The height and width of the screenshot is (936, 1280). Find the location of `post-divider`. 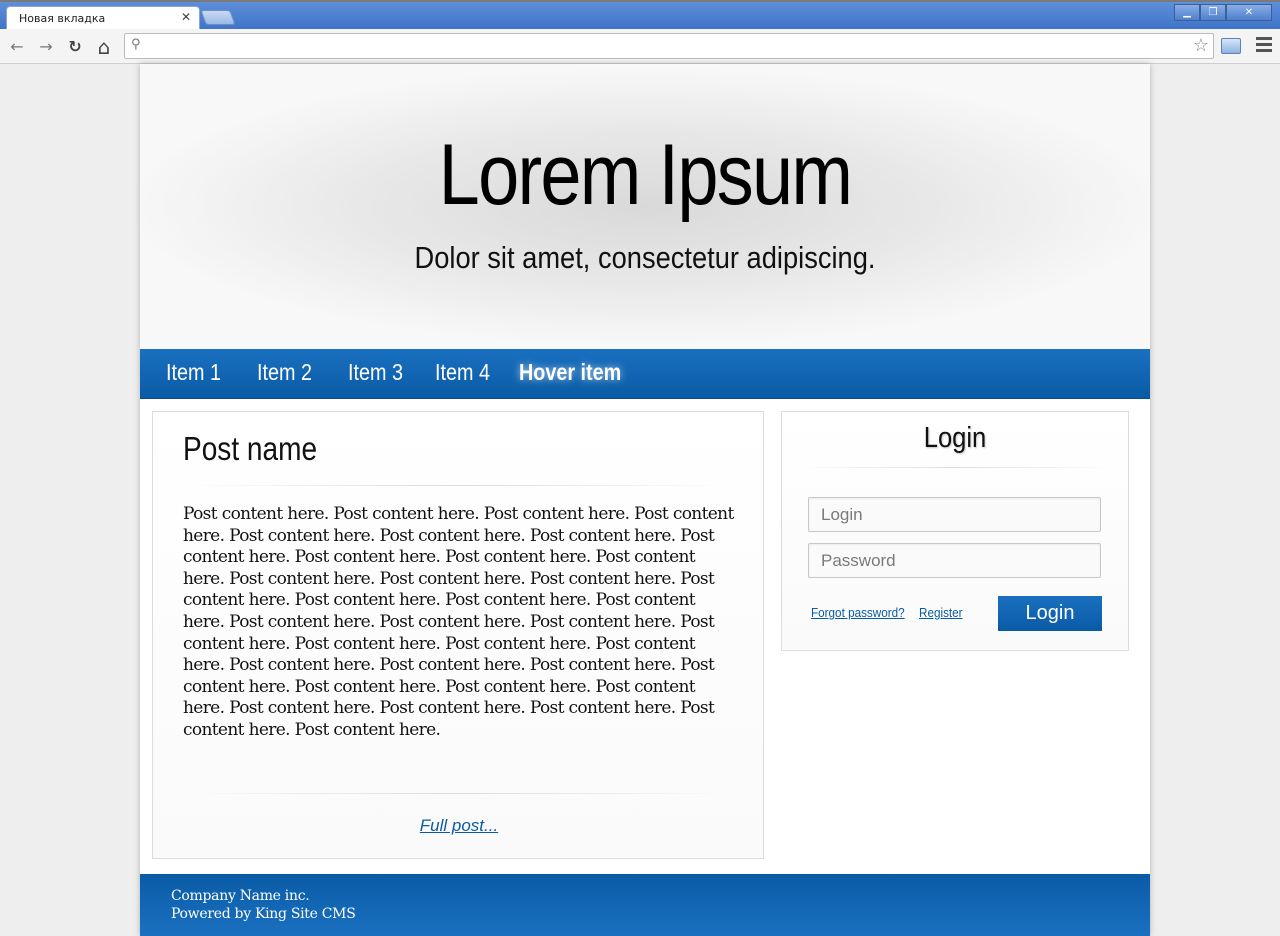

post-divider is located at coordinates (458, 485).